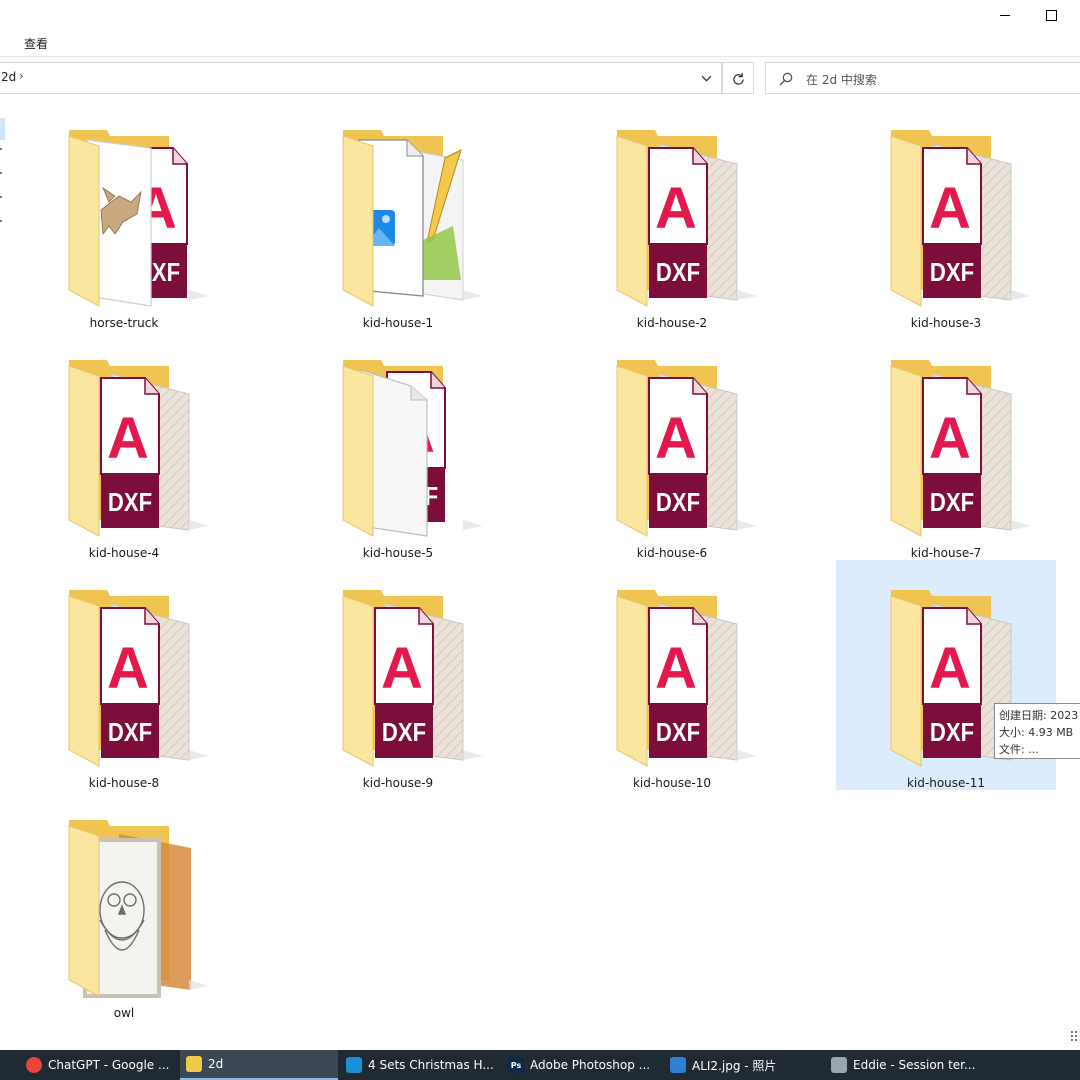 The width and height of the screenshot is (1080, 1080). What do you see at coordinates (946, 783) in the screenshot?
I see `folder-name: kid-house-11` at bounding box center [946, 783].